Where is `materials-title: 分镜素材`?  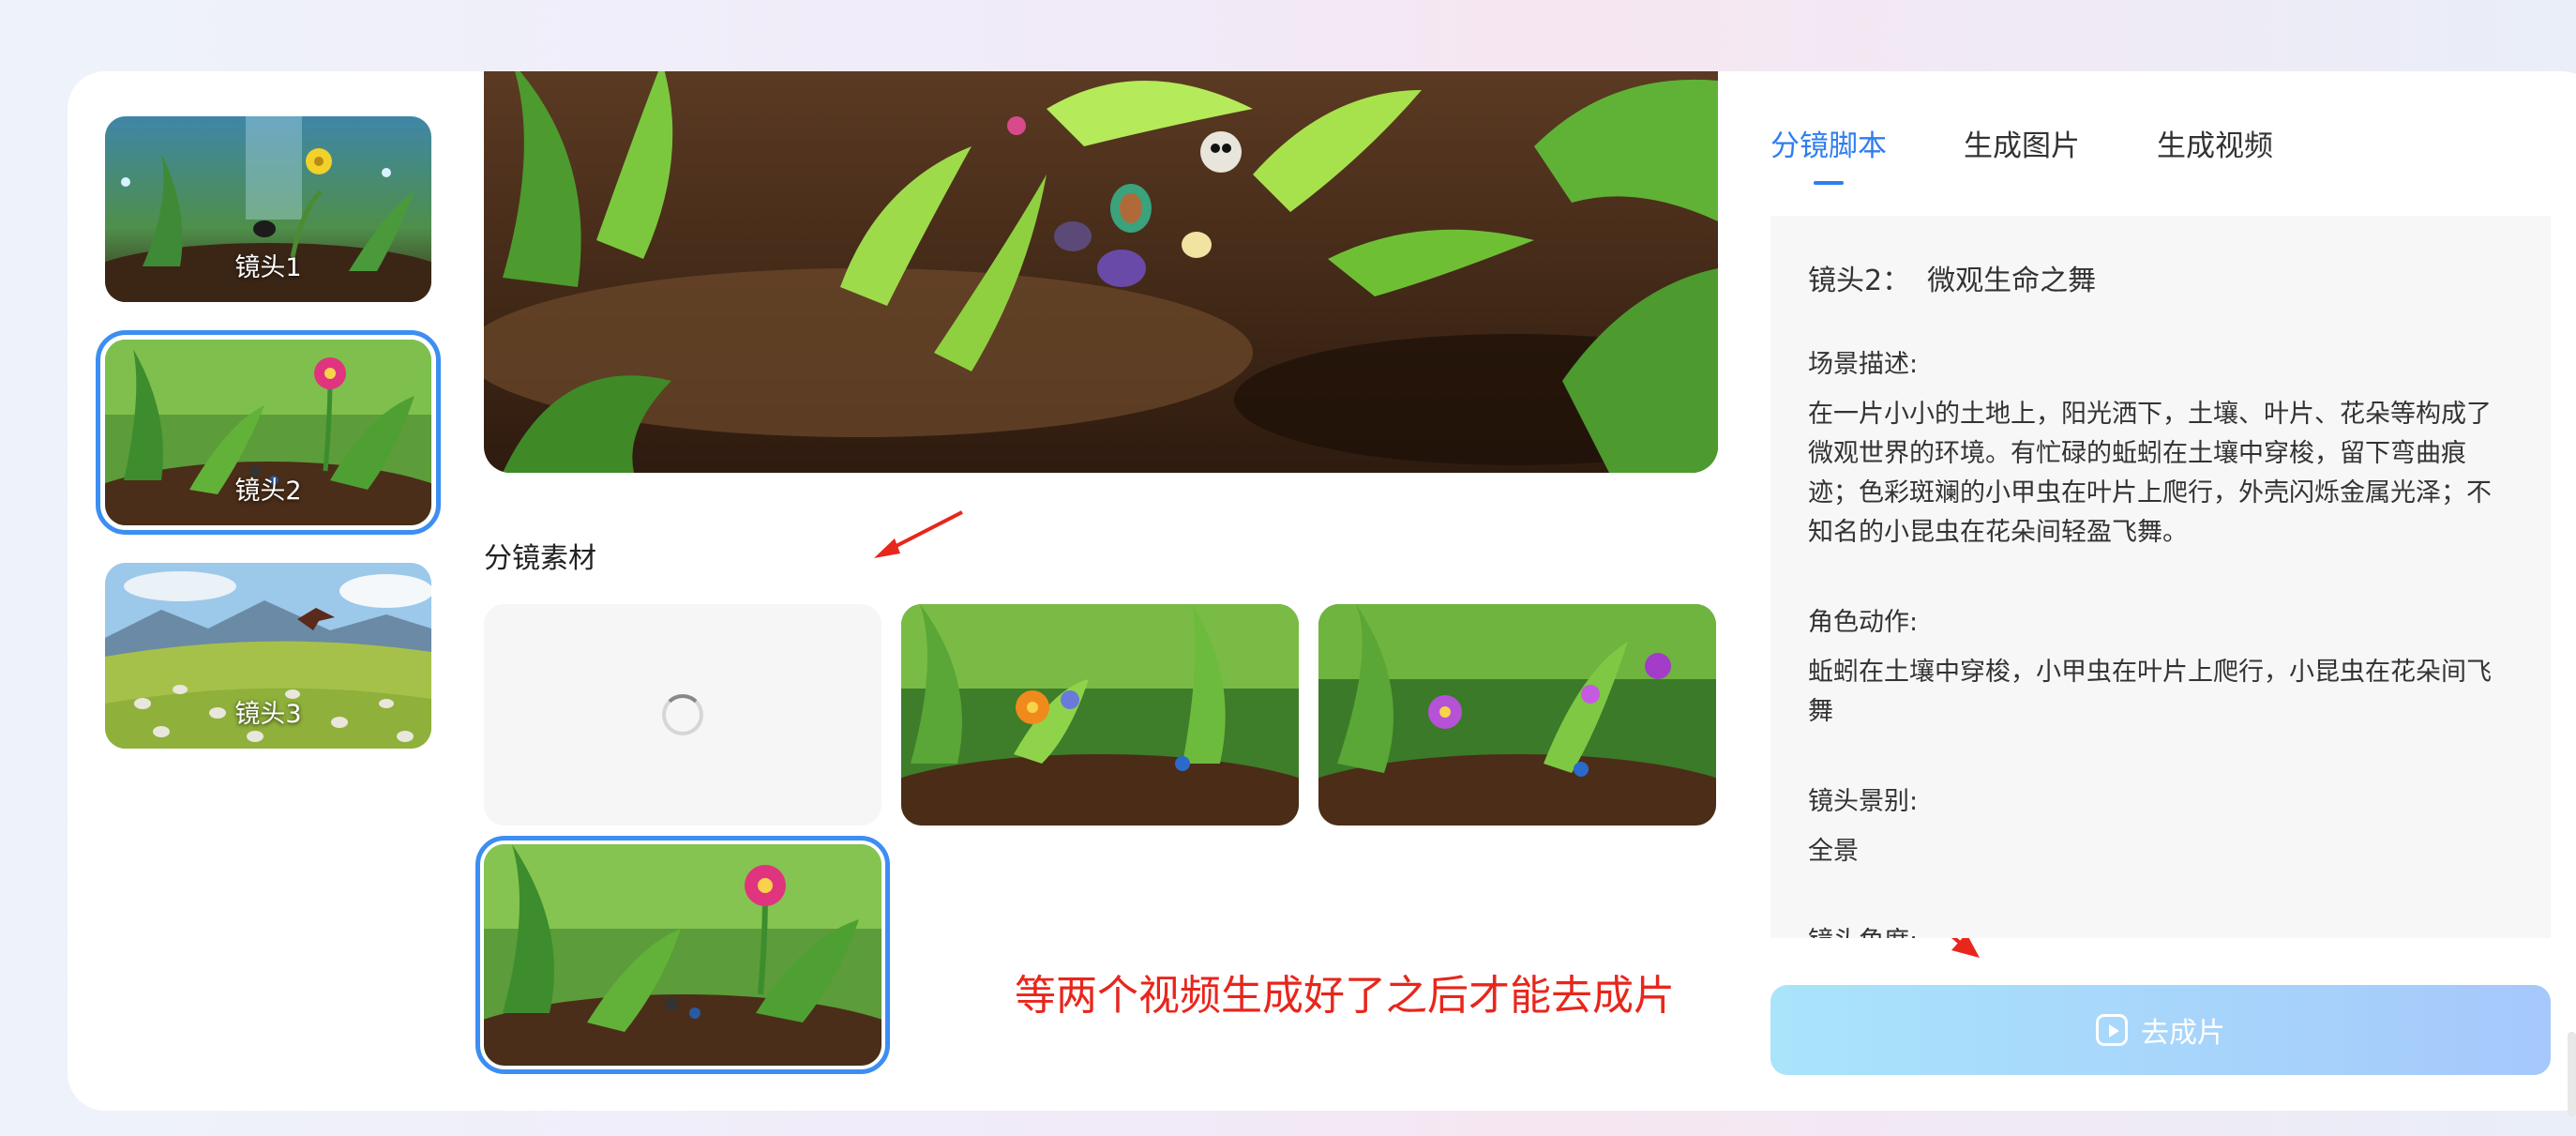
materials-title: 分镜素材 is located at coordinates (540, 559).